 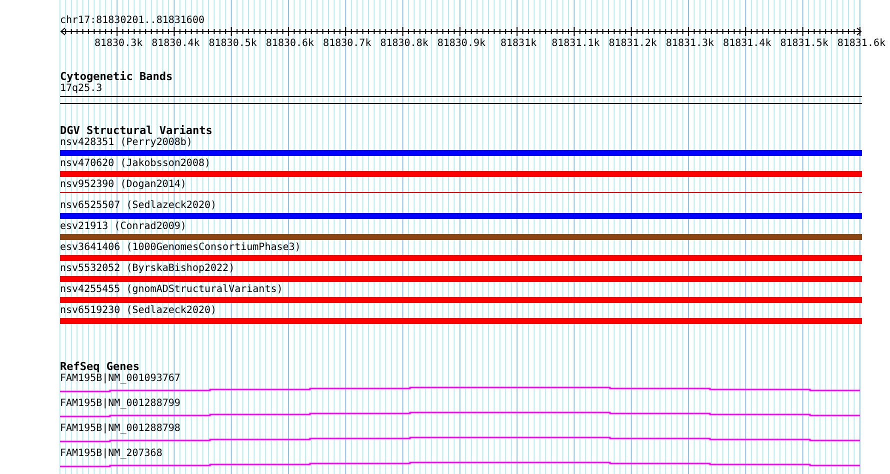 What do you see at coordinates (120, 404) in the screenshot?
I see `gene-label: FAM195B|NM_001288799` at bounding box center [120, 404].